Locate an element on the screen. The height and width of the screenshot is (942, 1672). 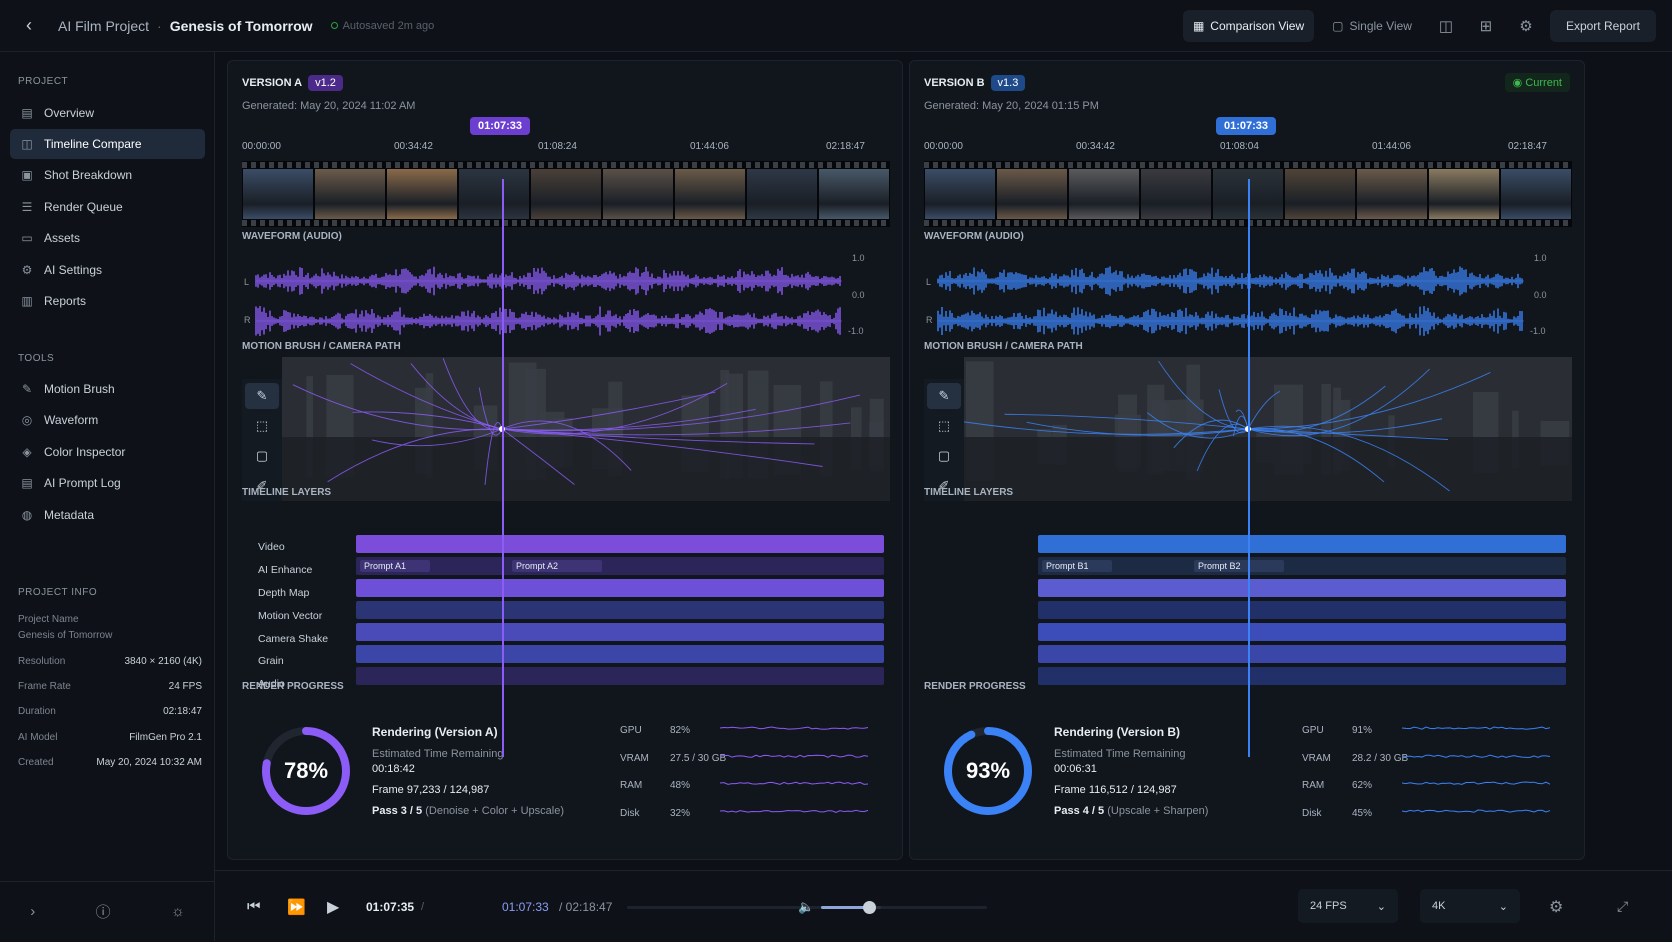
prompt-chip: Prompt B1 is located at coordinates (1077, 566).